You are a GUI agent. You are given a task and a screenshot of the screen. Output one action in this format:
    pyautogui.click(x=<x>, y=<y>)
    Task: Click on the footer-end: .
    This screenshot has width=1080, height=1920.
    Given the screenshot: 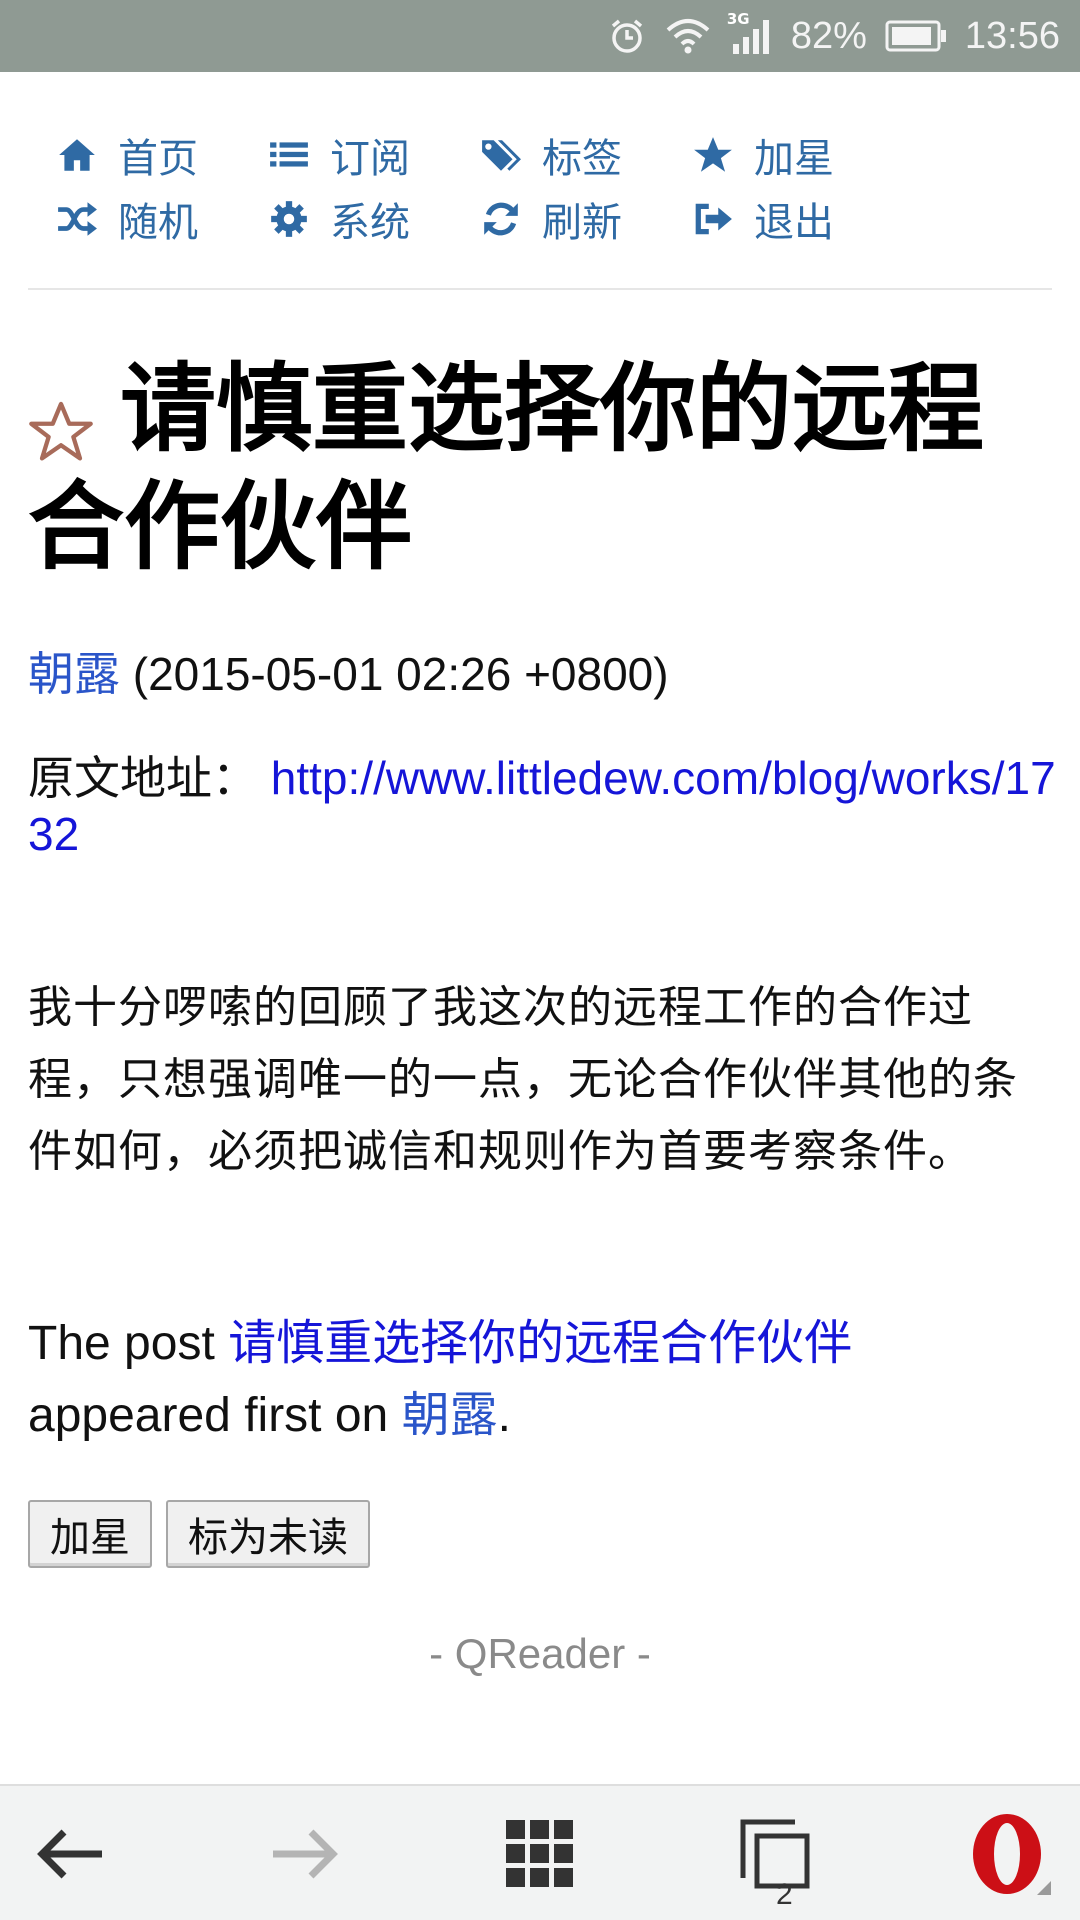 What is the action you would take?
    pyautogui.click(x=504, y=1415)
    